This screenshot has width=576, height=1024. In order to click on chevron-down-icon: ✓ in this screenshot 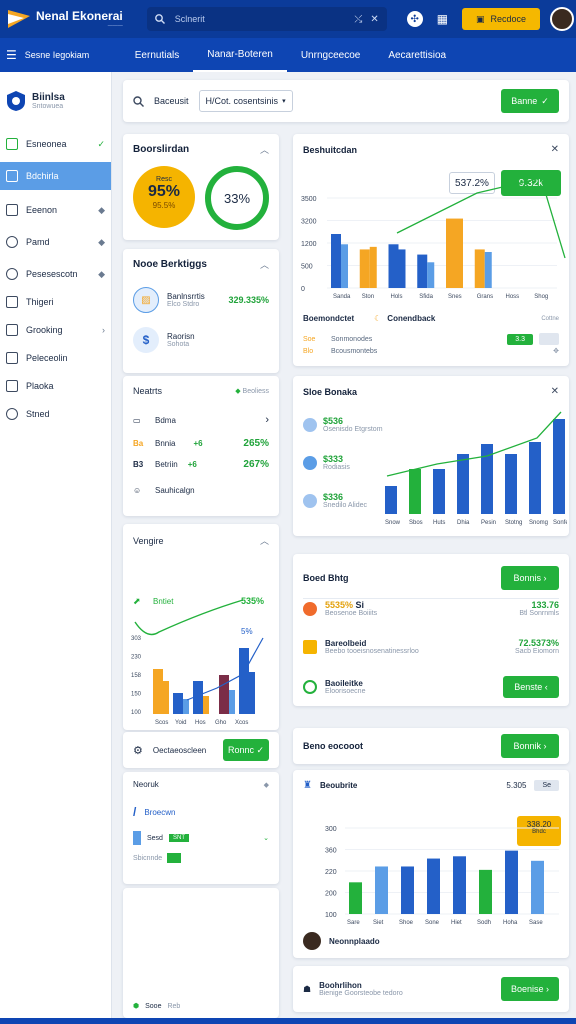, I will do `click(101, 143)`.